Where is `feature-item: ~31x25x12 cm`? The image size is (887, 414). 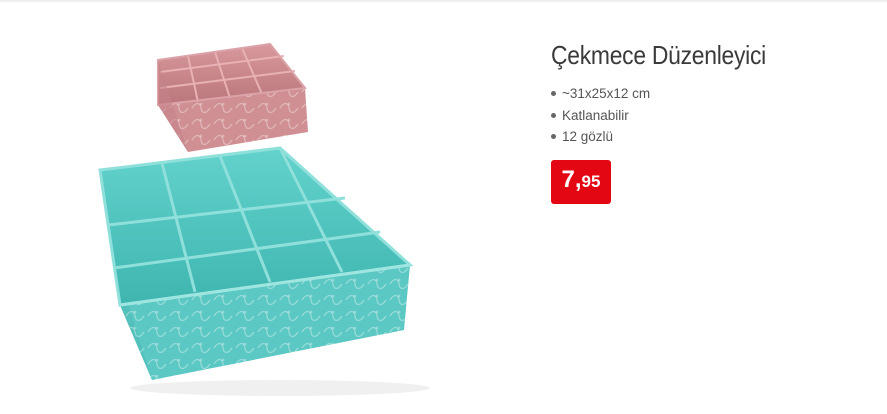 feature-item: ~31x25x12 cm is located at coordinates (711, 94).